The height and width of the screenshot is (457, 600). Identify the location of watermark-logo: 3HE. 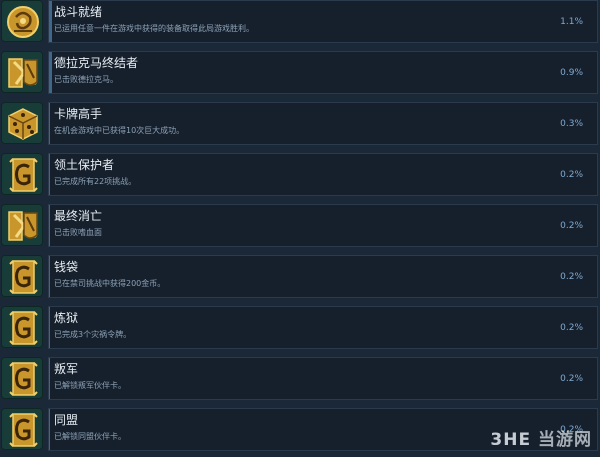
(511, 440).